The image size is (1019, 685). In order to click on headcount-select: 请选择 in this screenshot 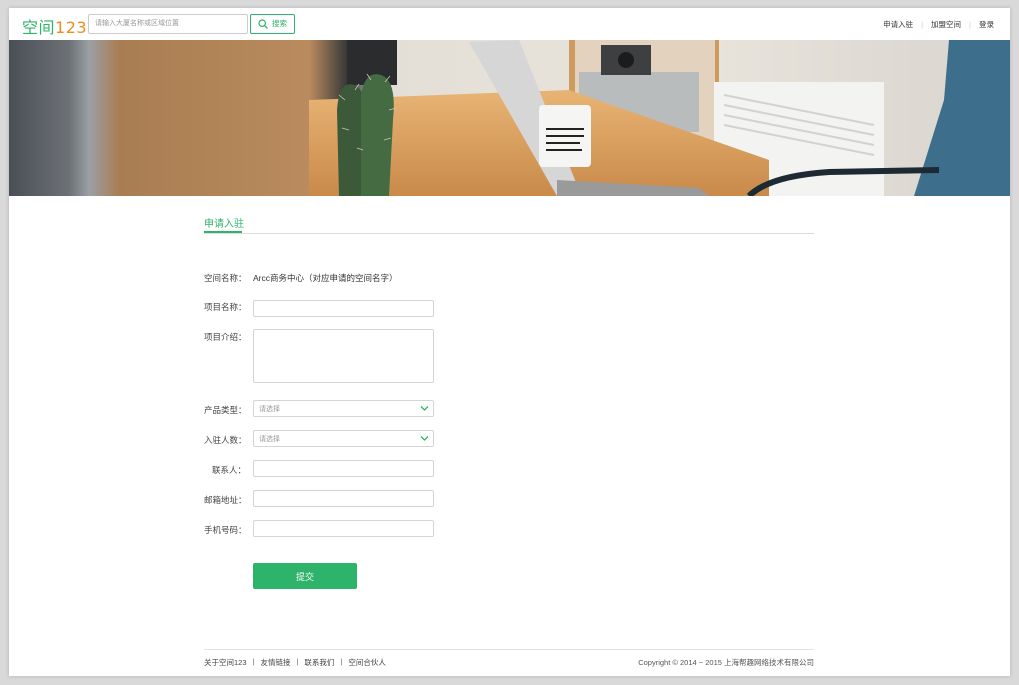, I will do `click(343, 438)`.